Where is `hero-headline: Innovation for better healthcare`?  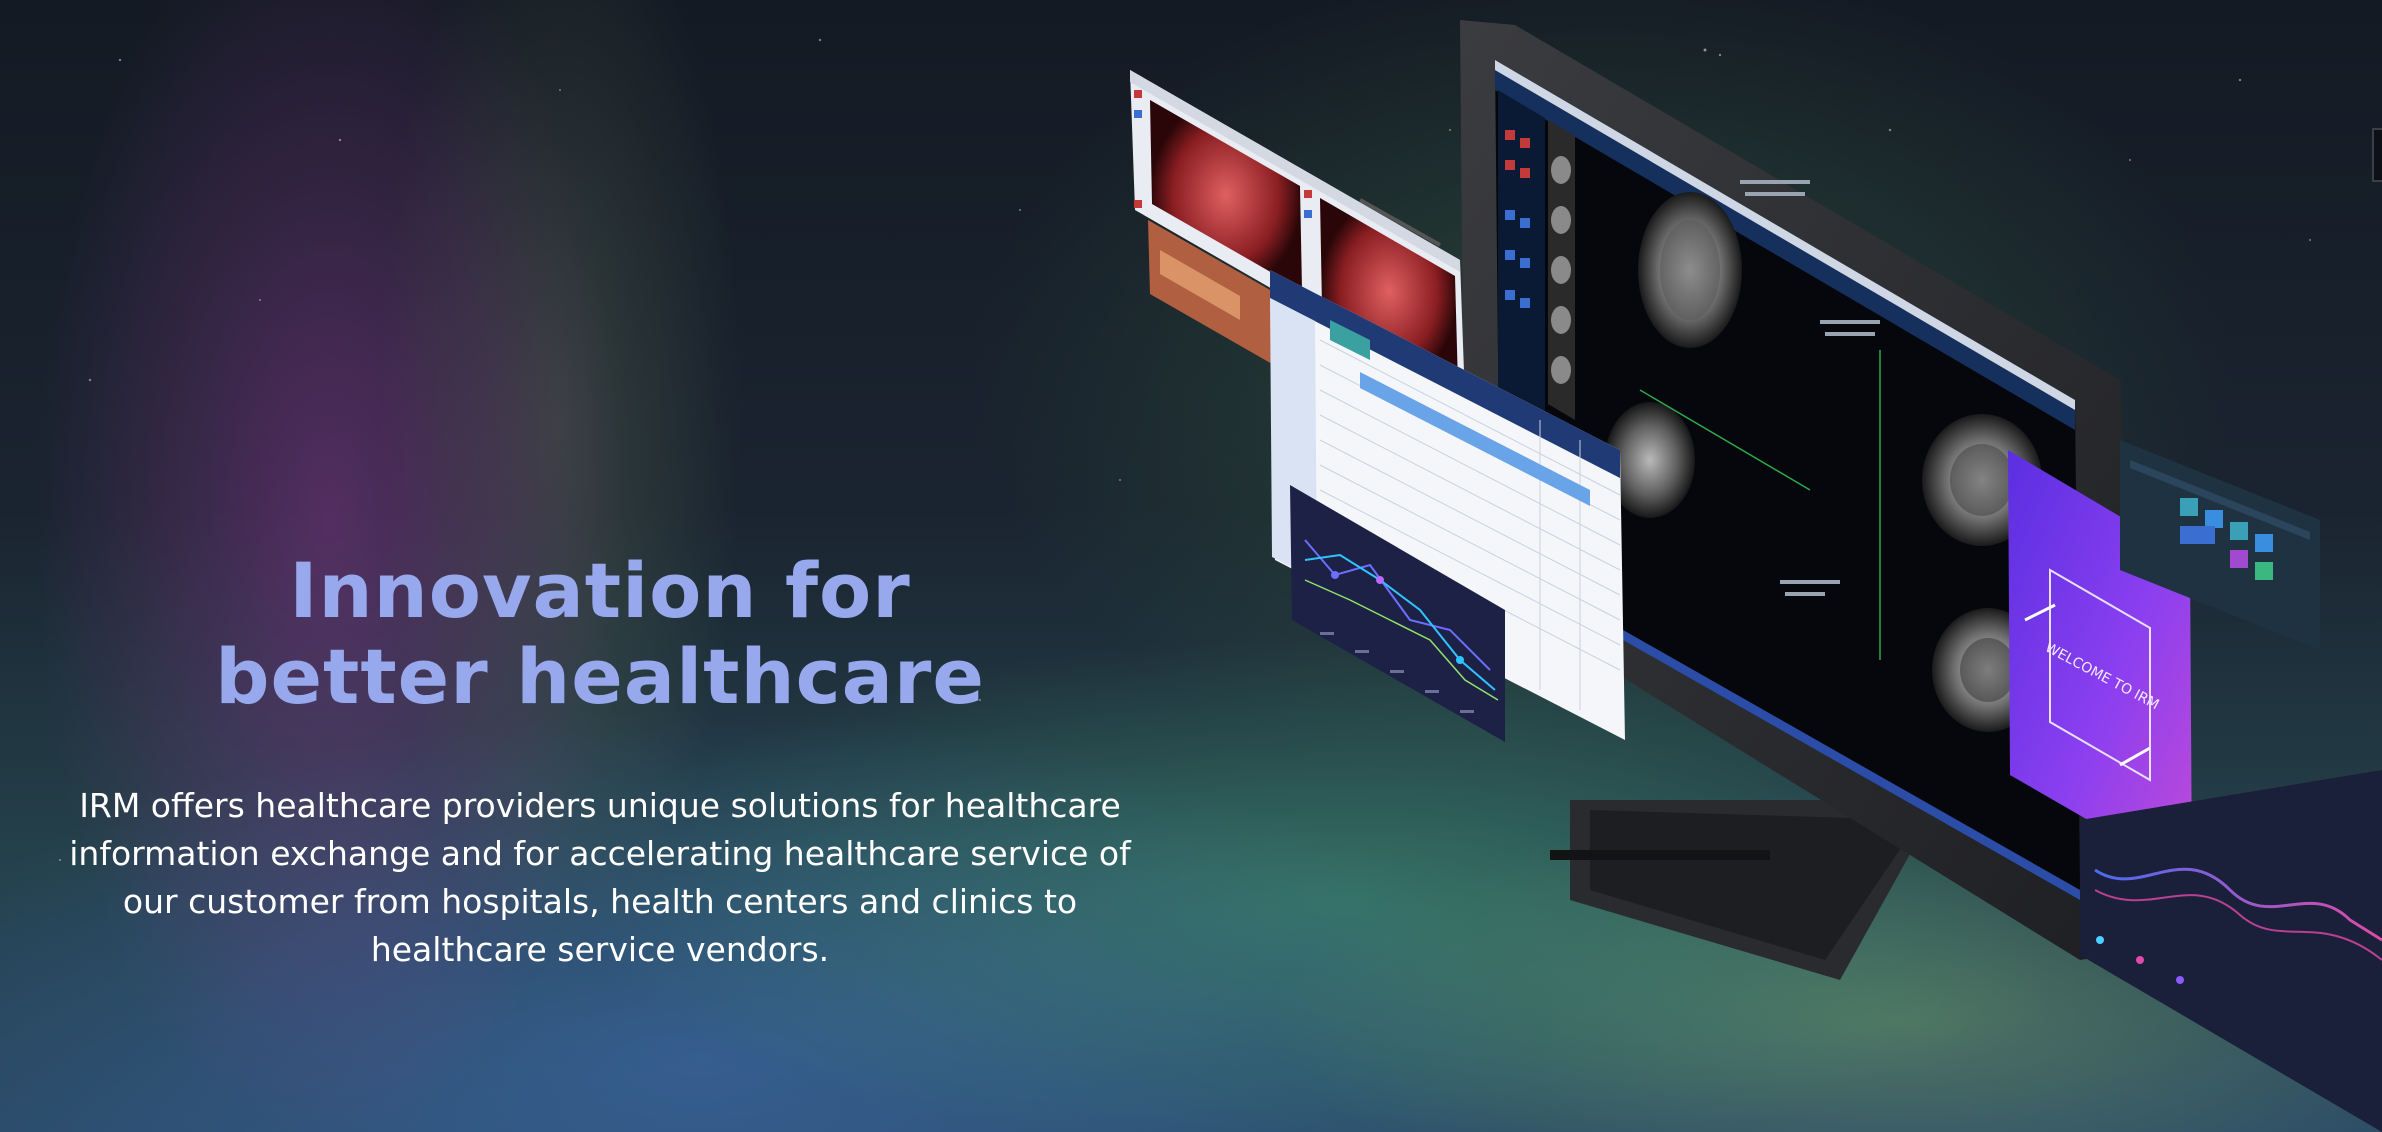
hero-headline: Innovation for better healthcare is located at coordinates (600, 634).